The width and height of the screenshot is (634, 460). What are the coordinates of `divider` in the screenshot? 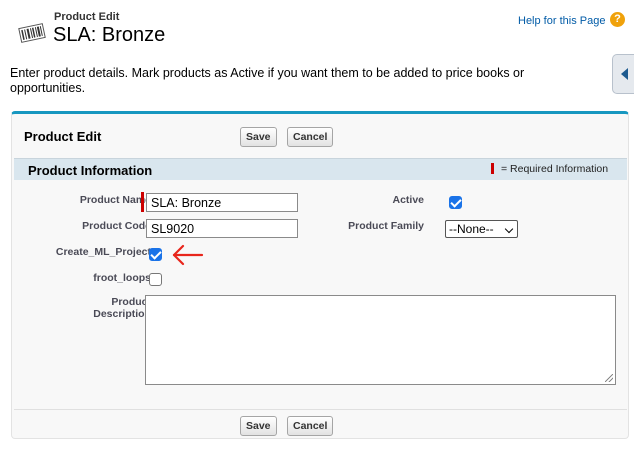 It's located at (320, 409).